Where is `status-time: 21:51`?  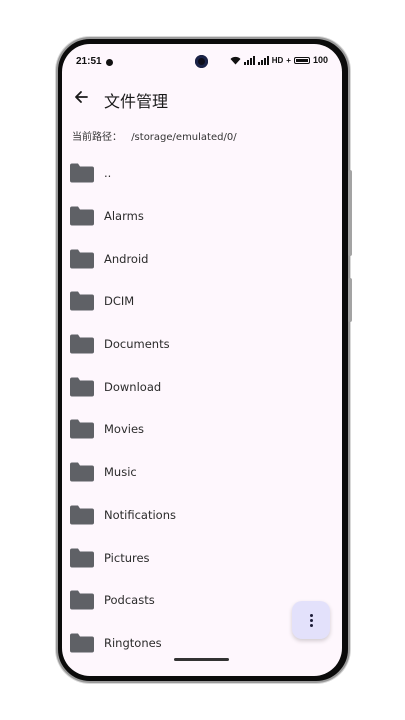 status-time: 21:51 is located at coordinates (89, 61).